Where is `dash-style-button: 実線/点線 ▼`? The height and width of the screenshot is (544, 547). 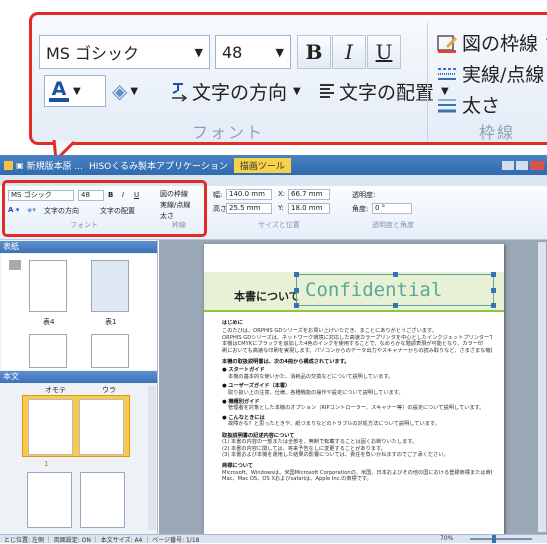
dash-style-button: 実線/点線 ▼ is located at coordinates (491, 73).